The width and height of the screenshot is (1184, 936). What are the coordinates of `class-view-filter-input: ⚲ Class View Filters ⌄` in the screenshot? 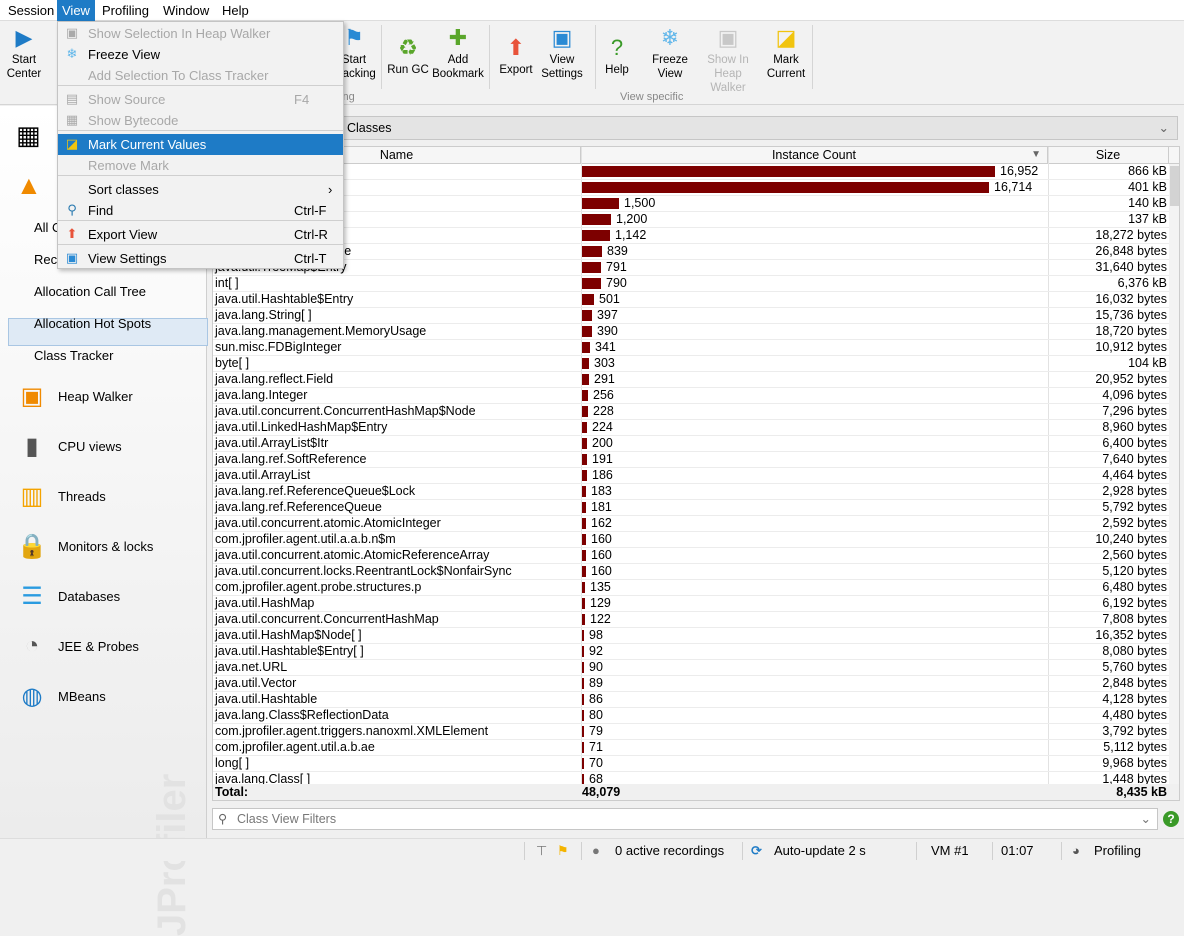 It's located at (685, 819).